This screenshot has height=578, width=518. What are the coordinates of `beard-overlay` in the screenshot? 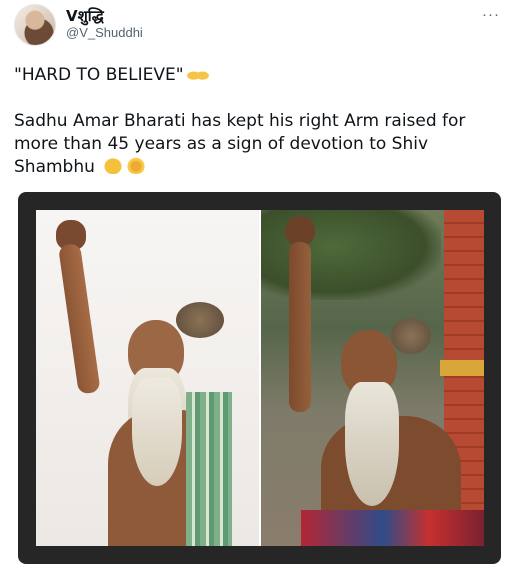 It's located at (157, 432).